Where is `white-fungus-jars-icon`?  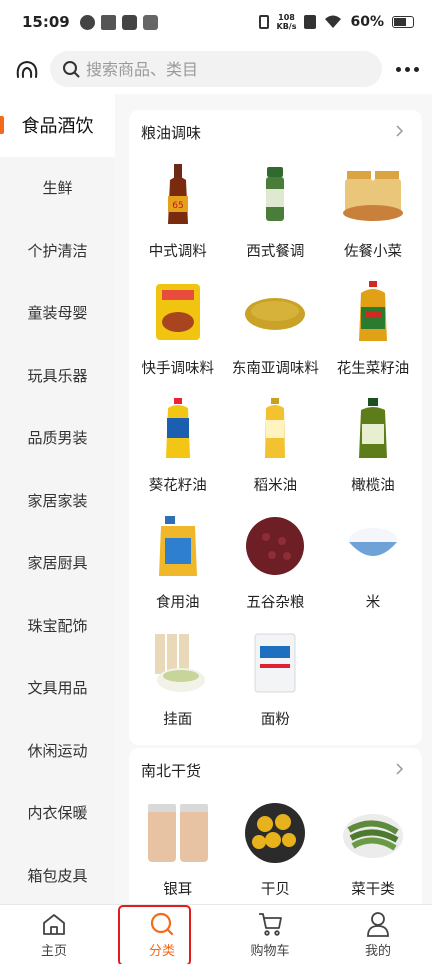 white-fungus-jars-icon is located at coordinates (178, 833).